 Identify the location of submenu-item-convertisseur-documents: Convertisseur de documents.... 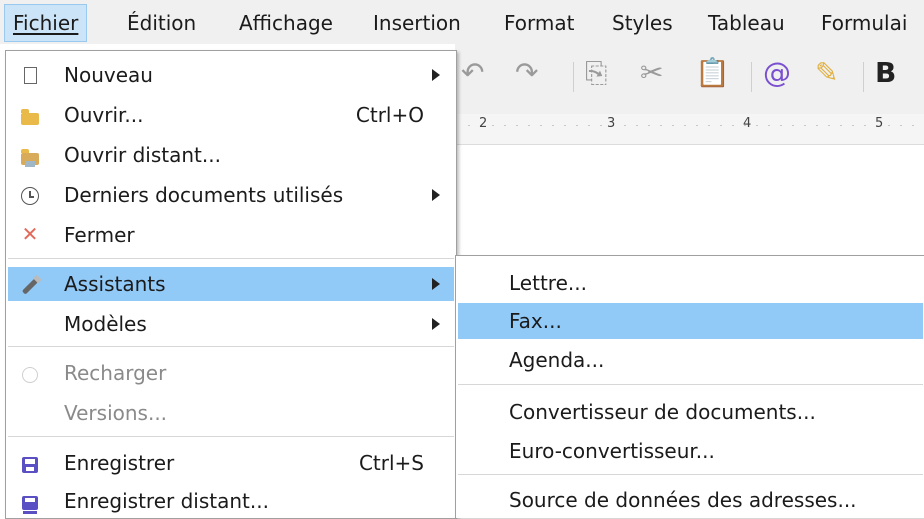
(690, 412).